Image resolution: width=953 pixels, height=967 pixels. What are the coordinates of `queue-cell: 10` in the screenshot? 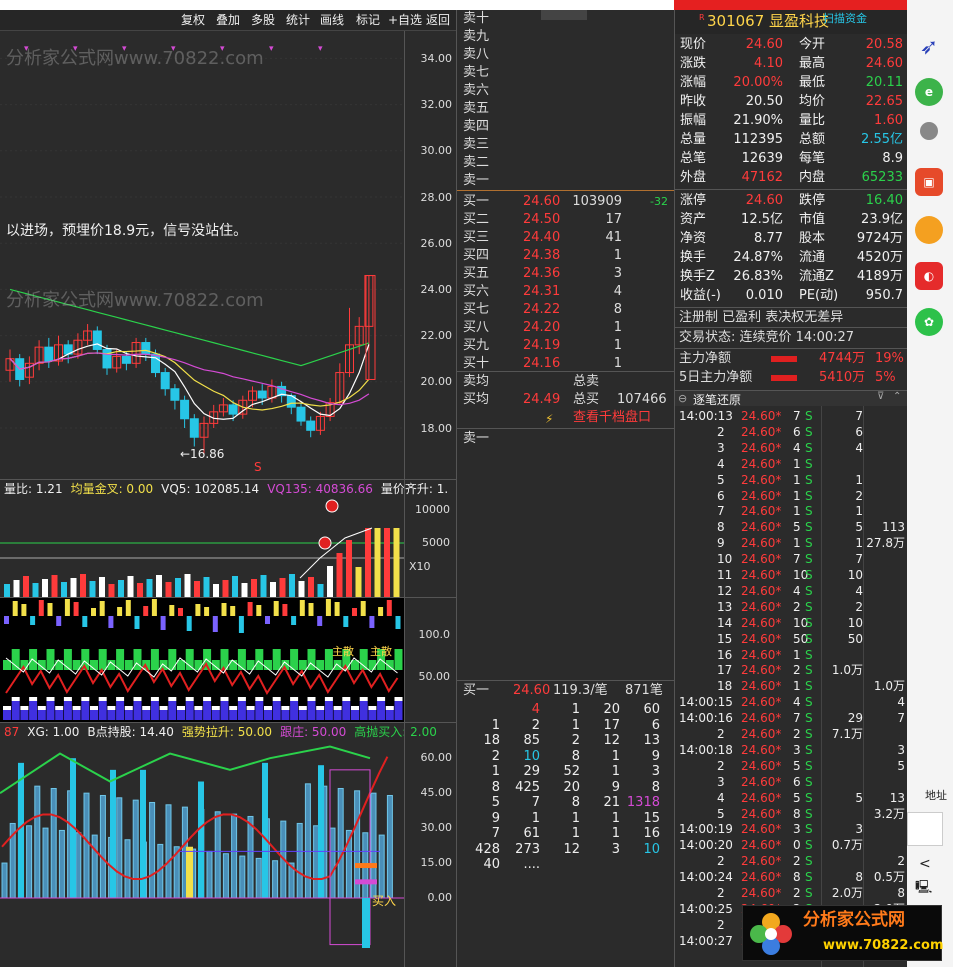 It's located at (651, 849).